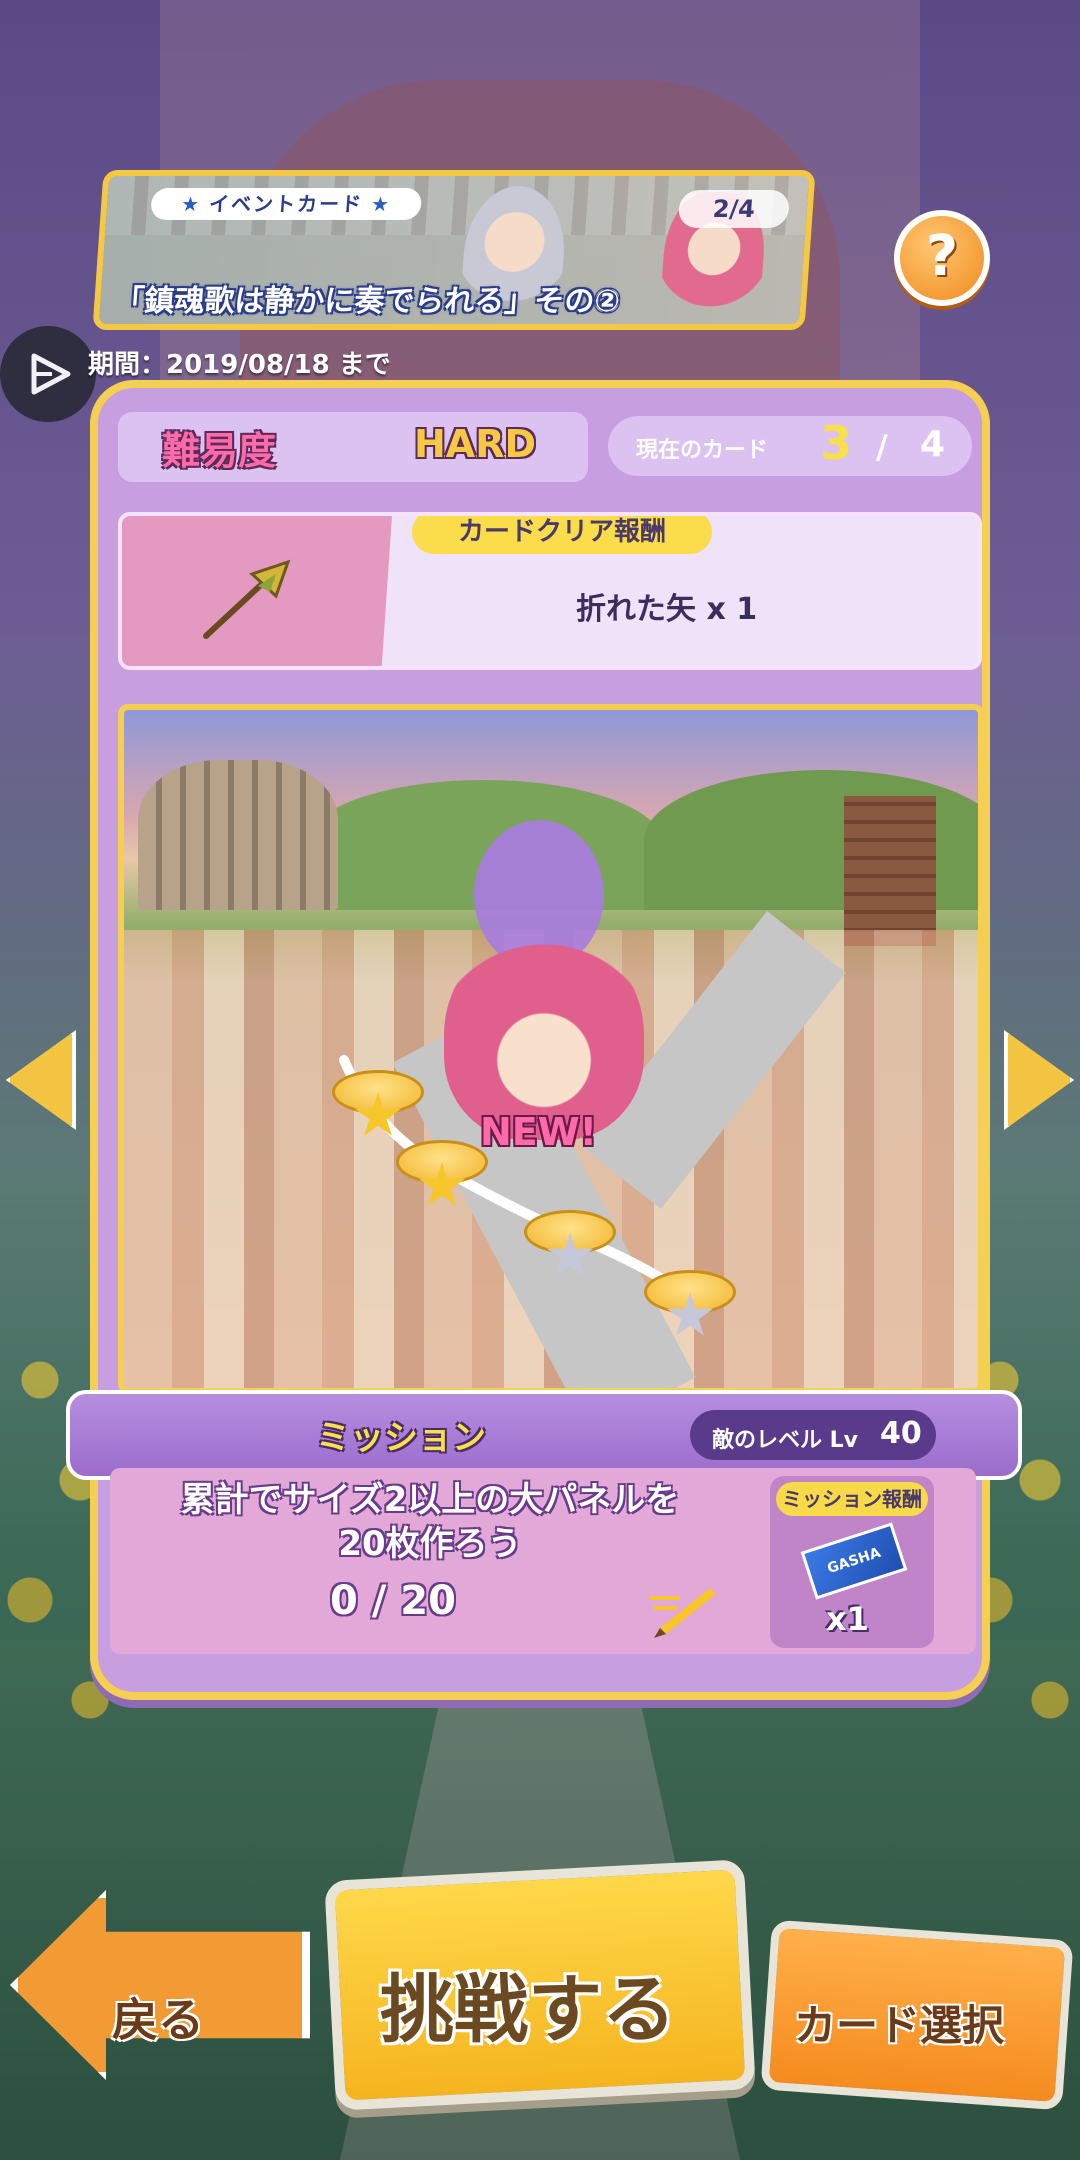 The image size is (1080, 2160). What do you see at coordinates (158, 2020) in the screenshot?
I see `back-button-label: 戻る` at bounding box center [158, 2020].